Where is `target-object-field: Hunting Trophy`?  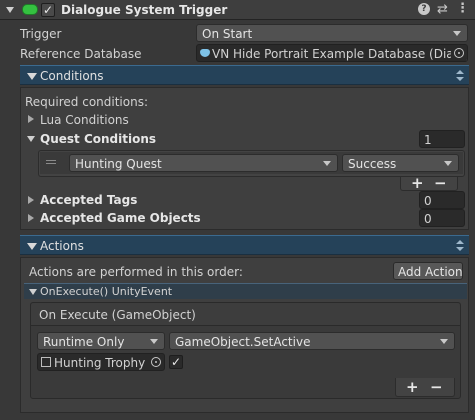 target-object-field: Hunting Trophy is located at coordinates (101, 362).